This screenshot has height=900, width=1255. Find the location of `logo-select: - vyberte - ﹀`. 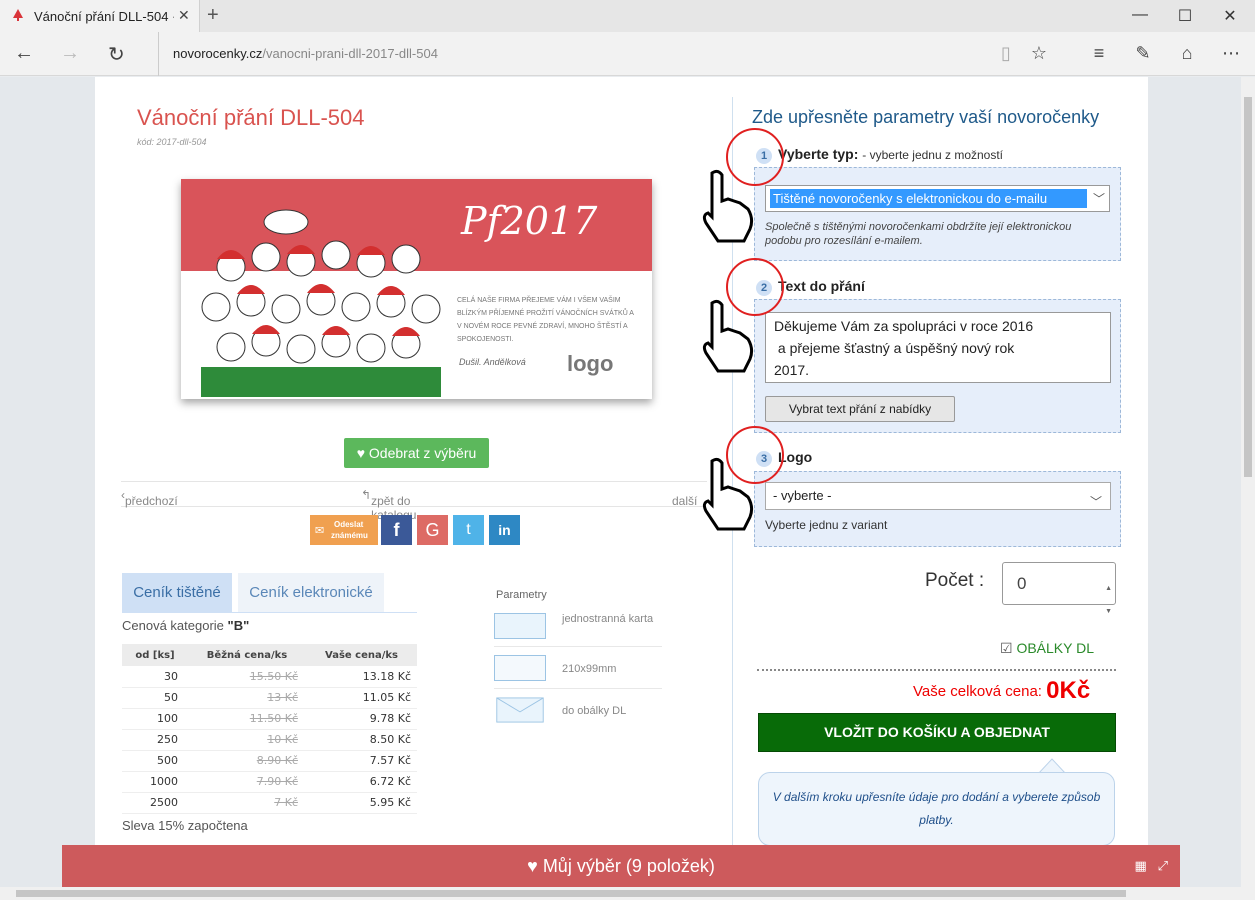

logo-select: - vyberte - ﹀ is located at coordinates (938, 496).